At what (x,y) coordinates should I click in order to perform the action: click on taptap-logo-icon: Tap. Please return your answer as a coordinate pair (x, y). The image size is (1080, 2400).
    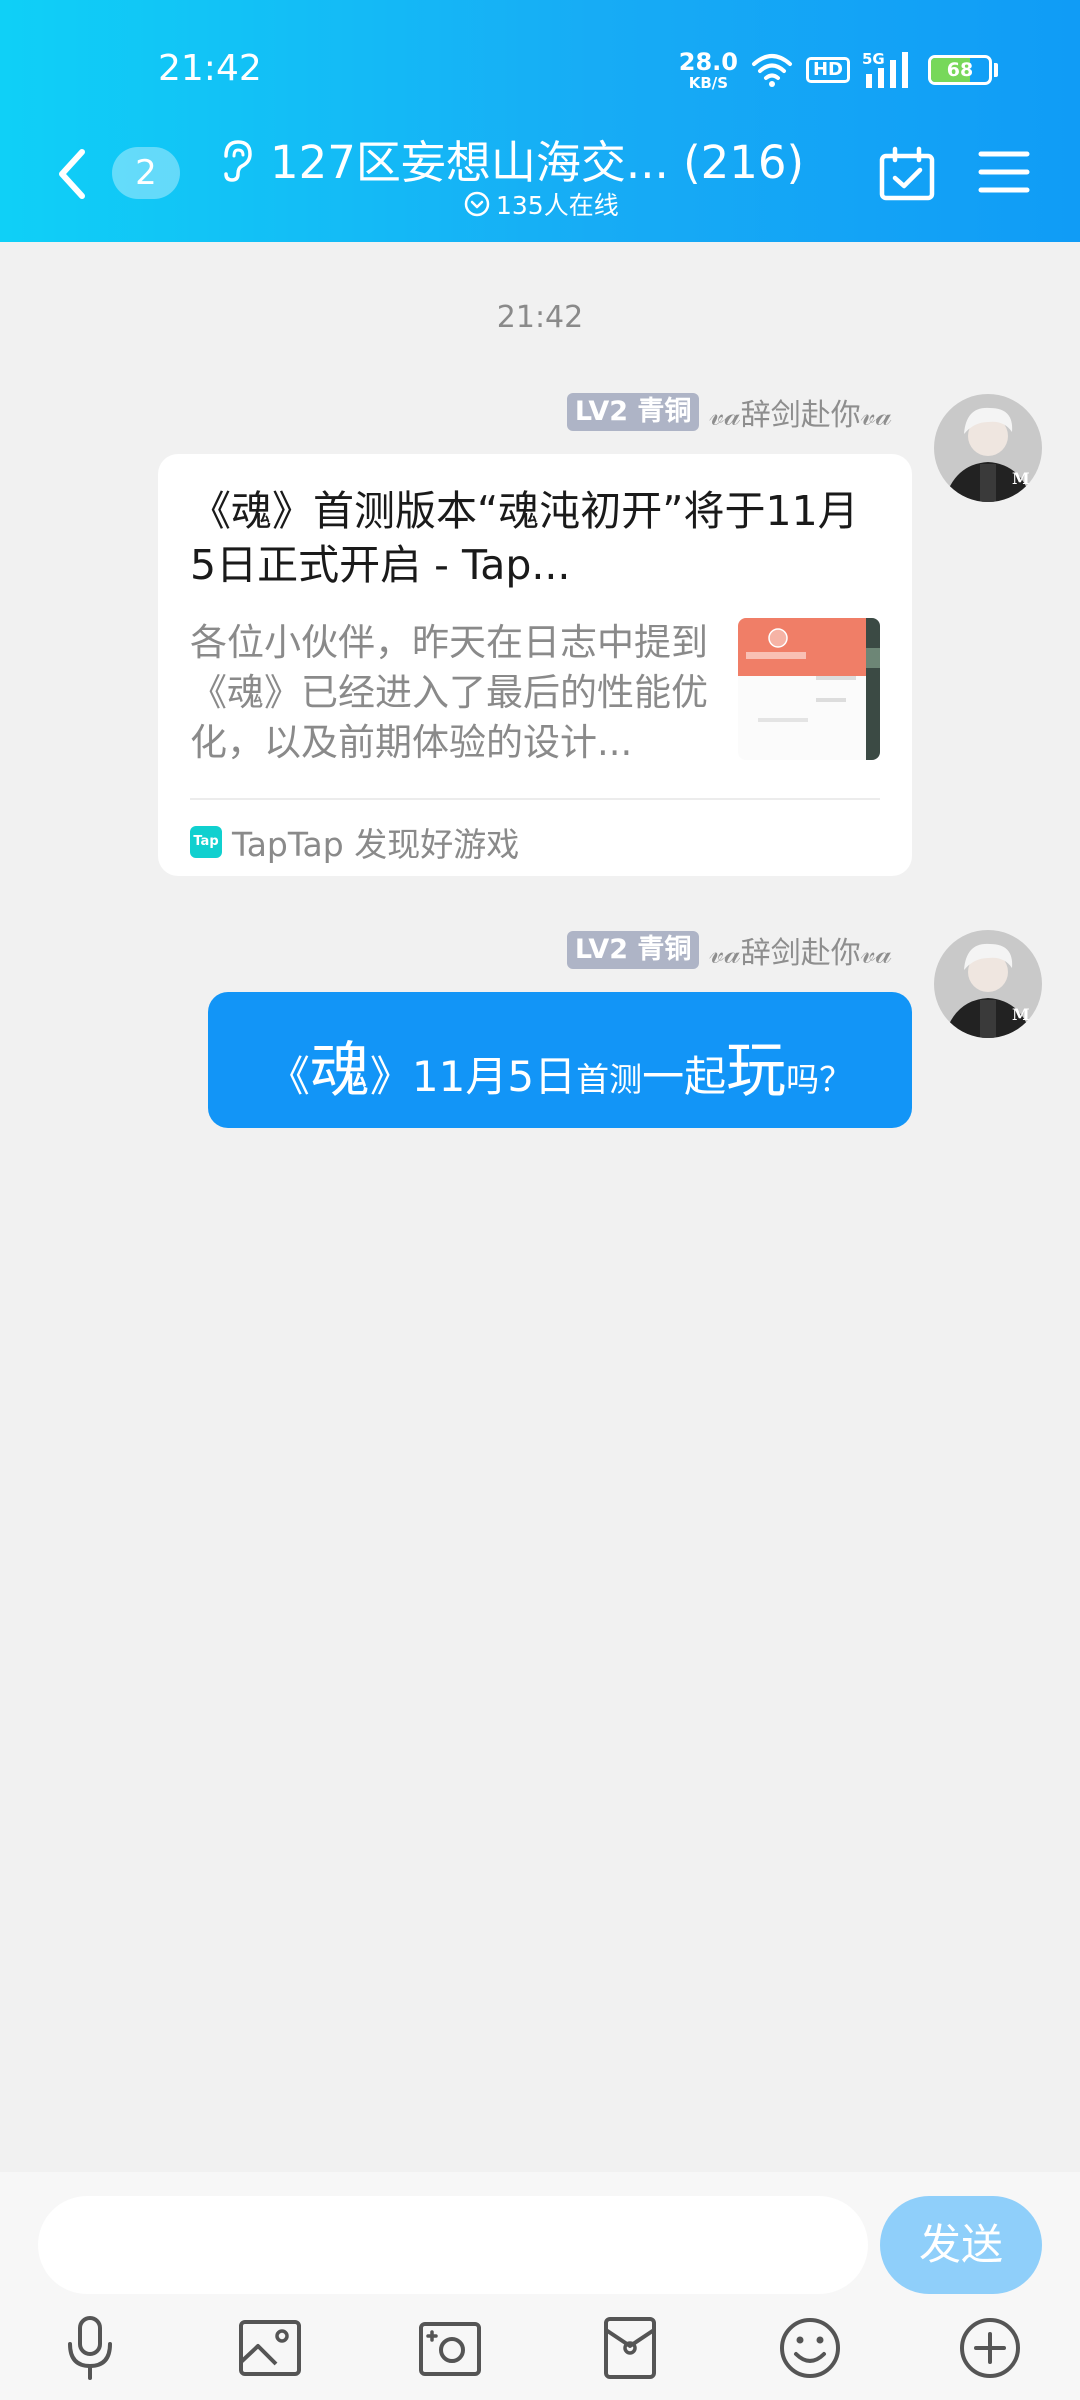
    Looking at the image, I should click on (206, 842).